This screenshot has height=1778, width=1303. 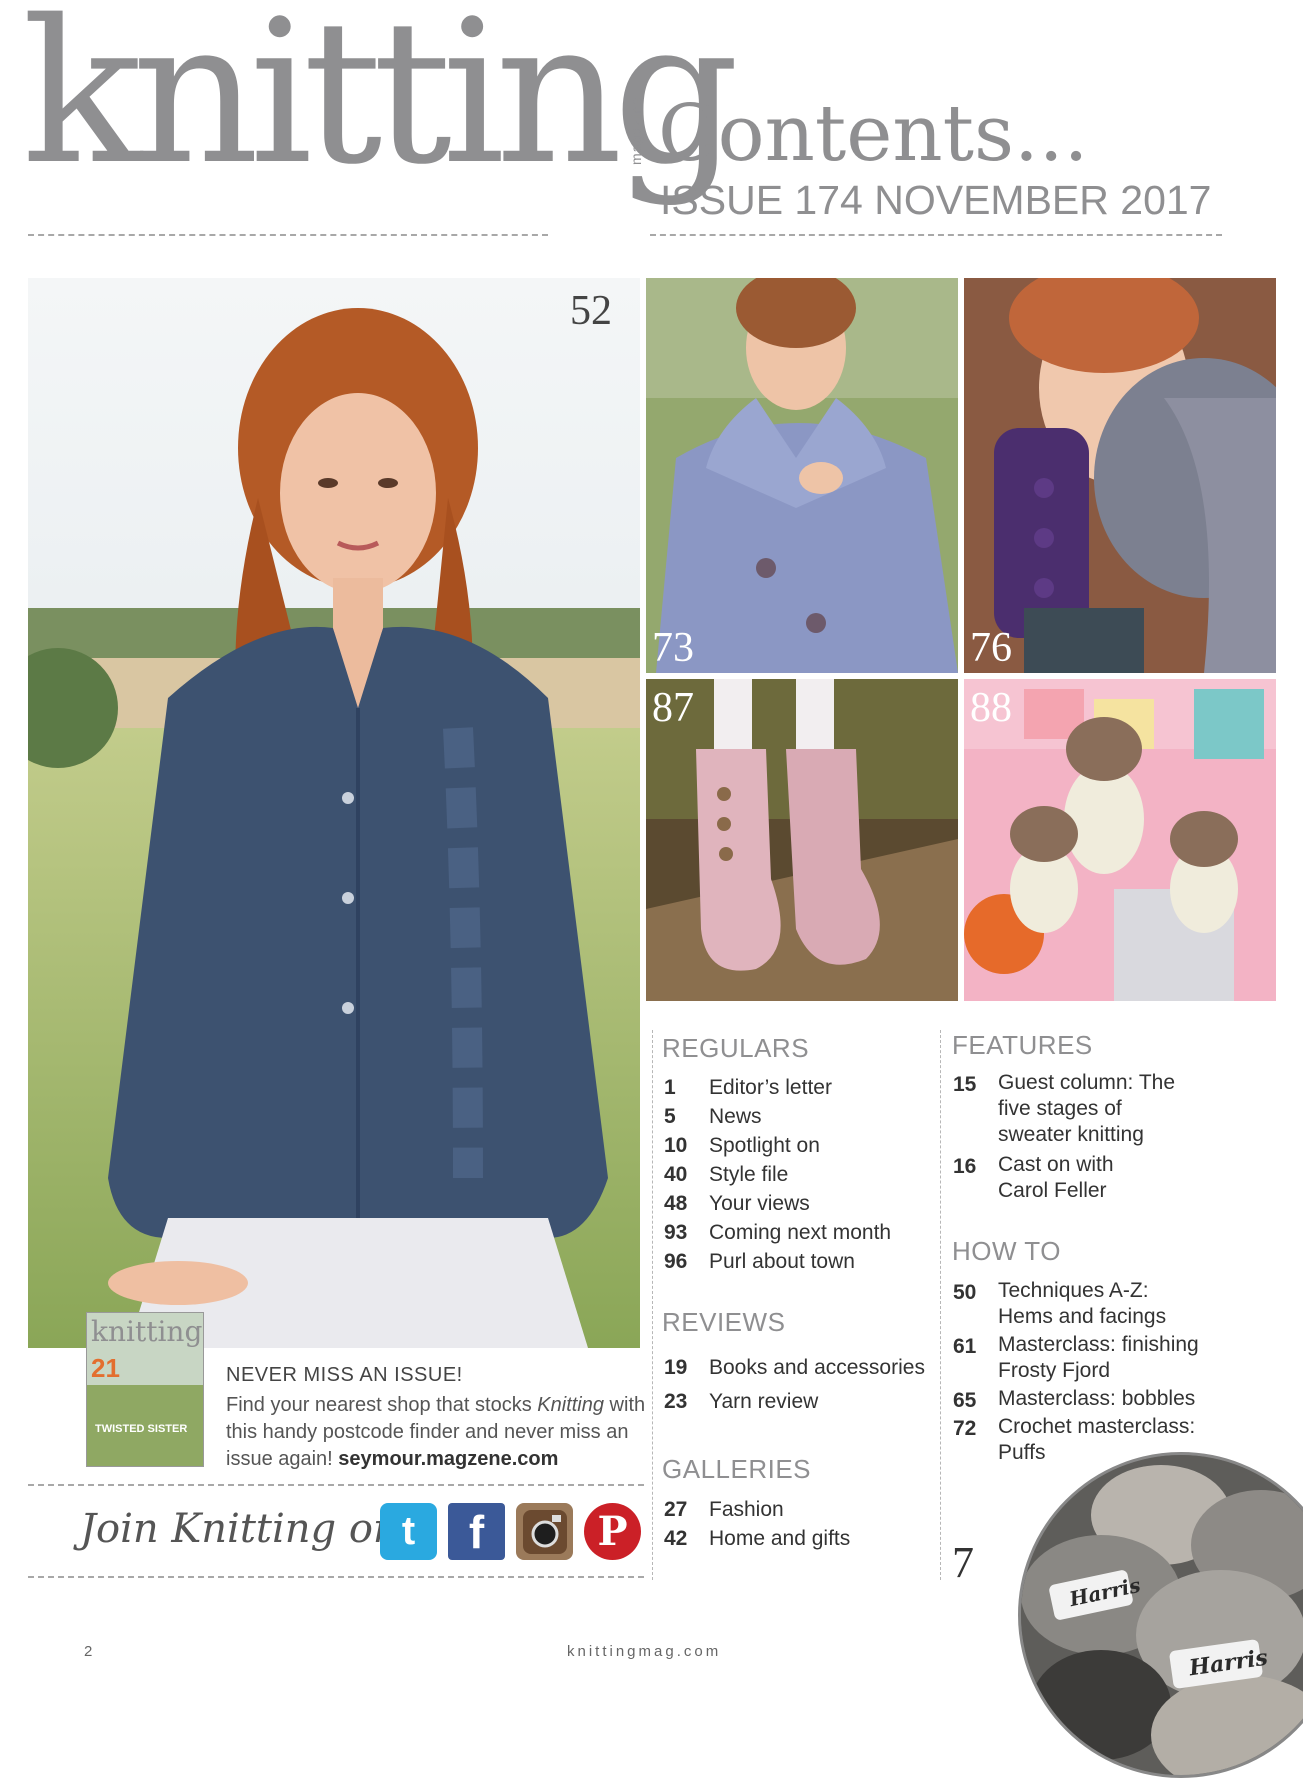 What do you see at coordinates (644, 1651) in the screenshot?
I see `footer-url: knittingmag.com` at bounding box center [644, 1651].